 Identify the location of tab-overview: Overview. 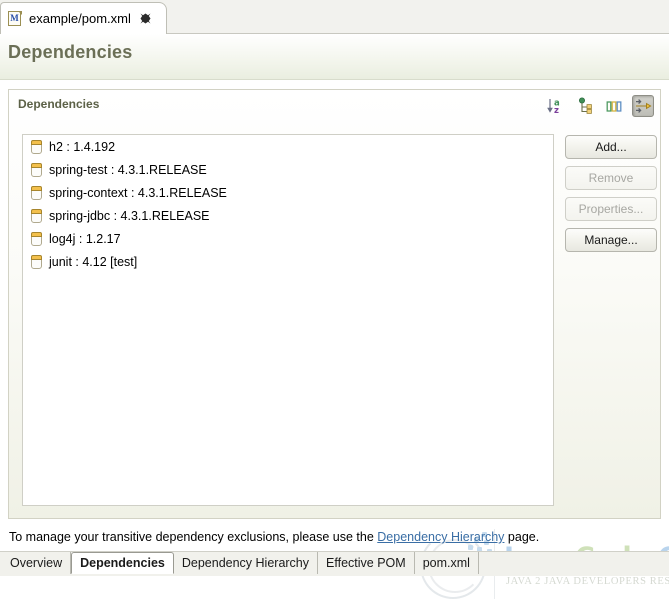
(37, 563).